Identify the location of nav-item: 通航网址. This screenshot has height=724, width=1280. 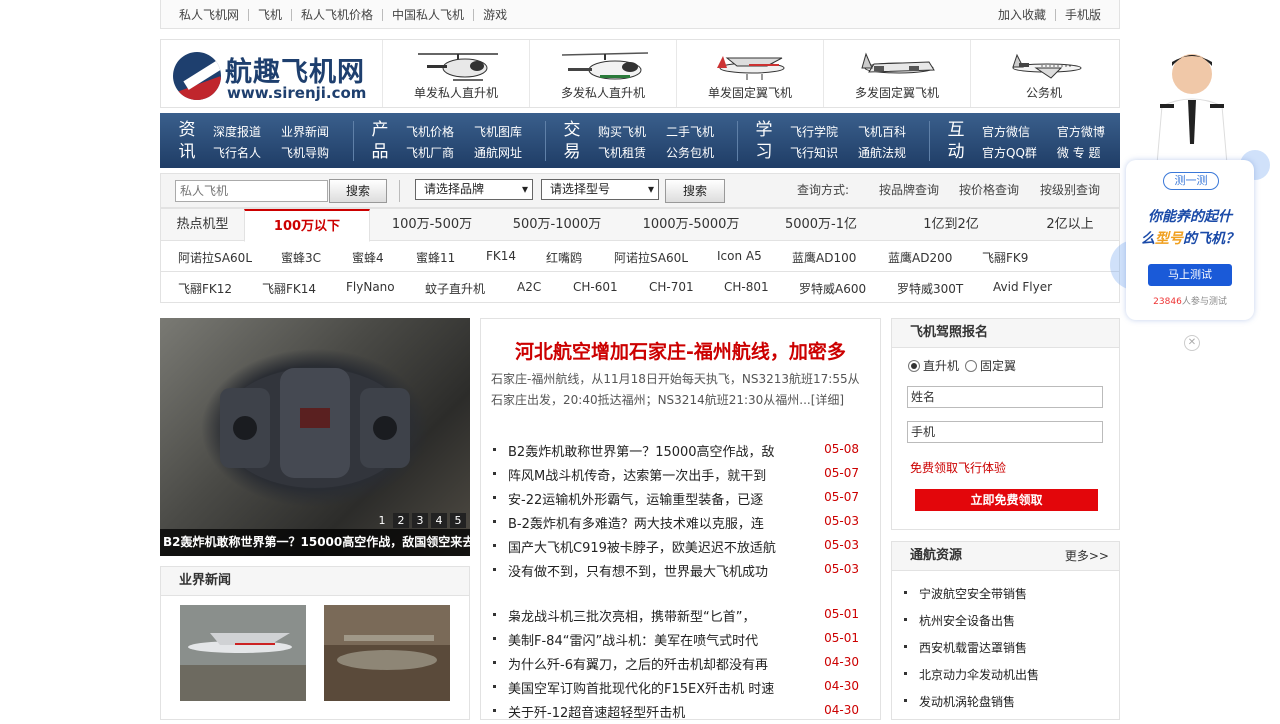
(498, 152).